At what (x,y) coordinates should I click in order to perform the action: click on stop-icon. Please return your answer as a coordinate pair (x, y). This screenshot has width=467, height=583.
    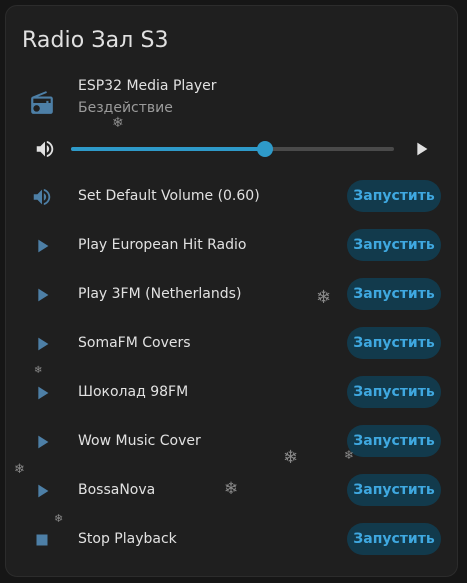
    Looking at the image, I should click on (42, 540).